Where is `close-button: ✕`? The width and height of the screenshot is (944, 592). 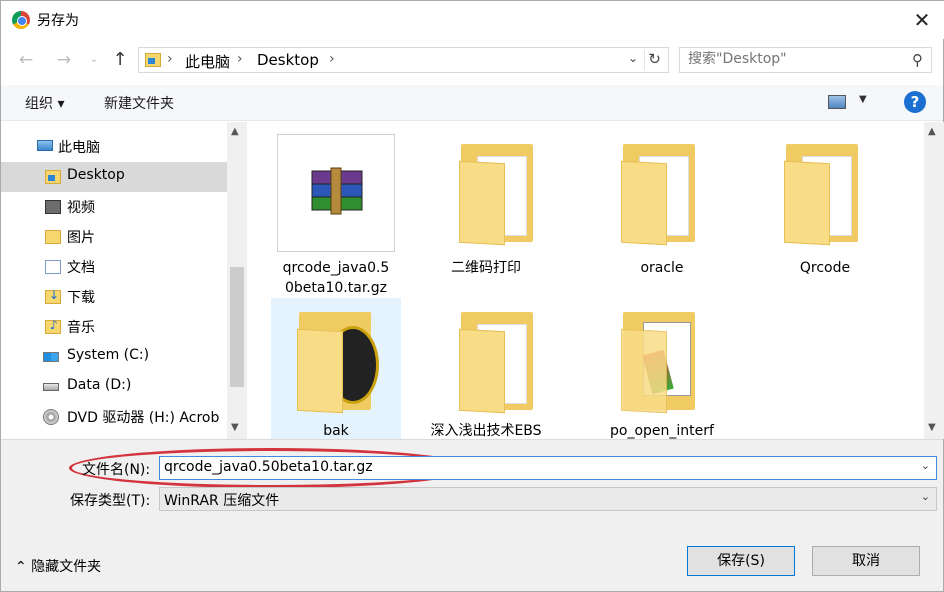
close-button: ✕ is located at coordinates (922, 20).